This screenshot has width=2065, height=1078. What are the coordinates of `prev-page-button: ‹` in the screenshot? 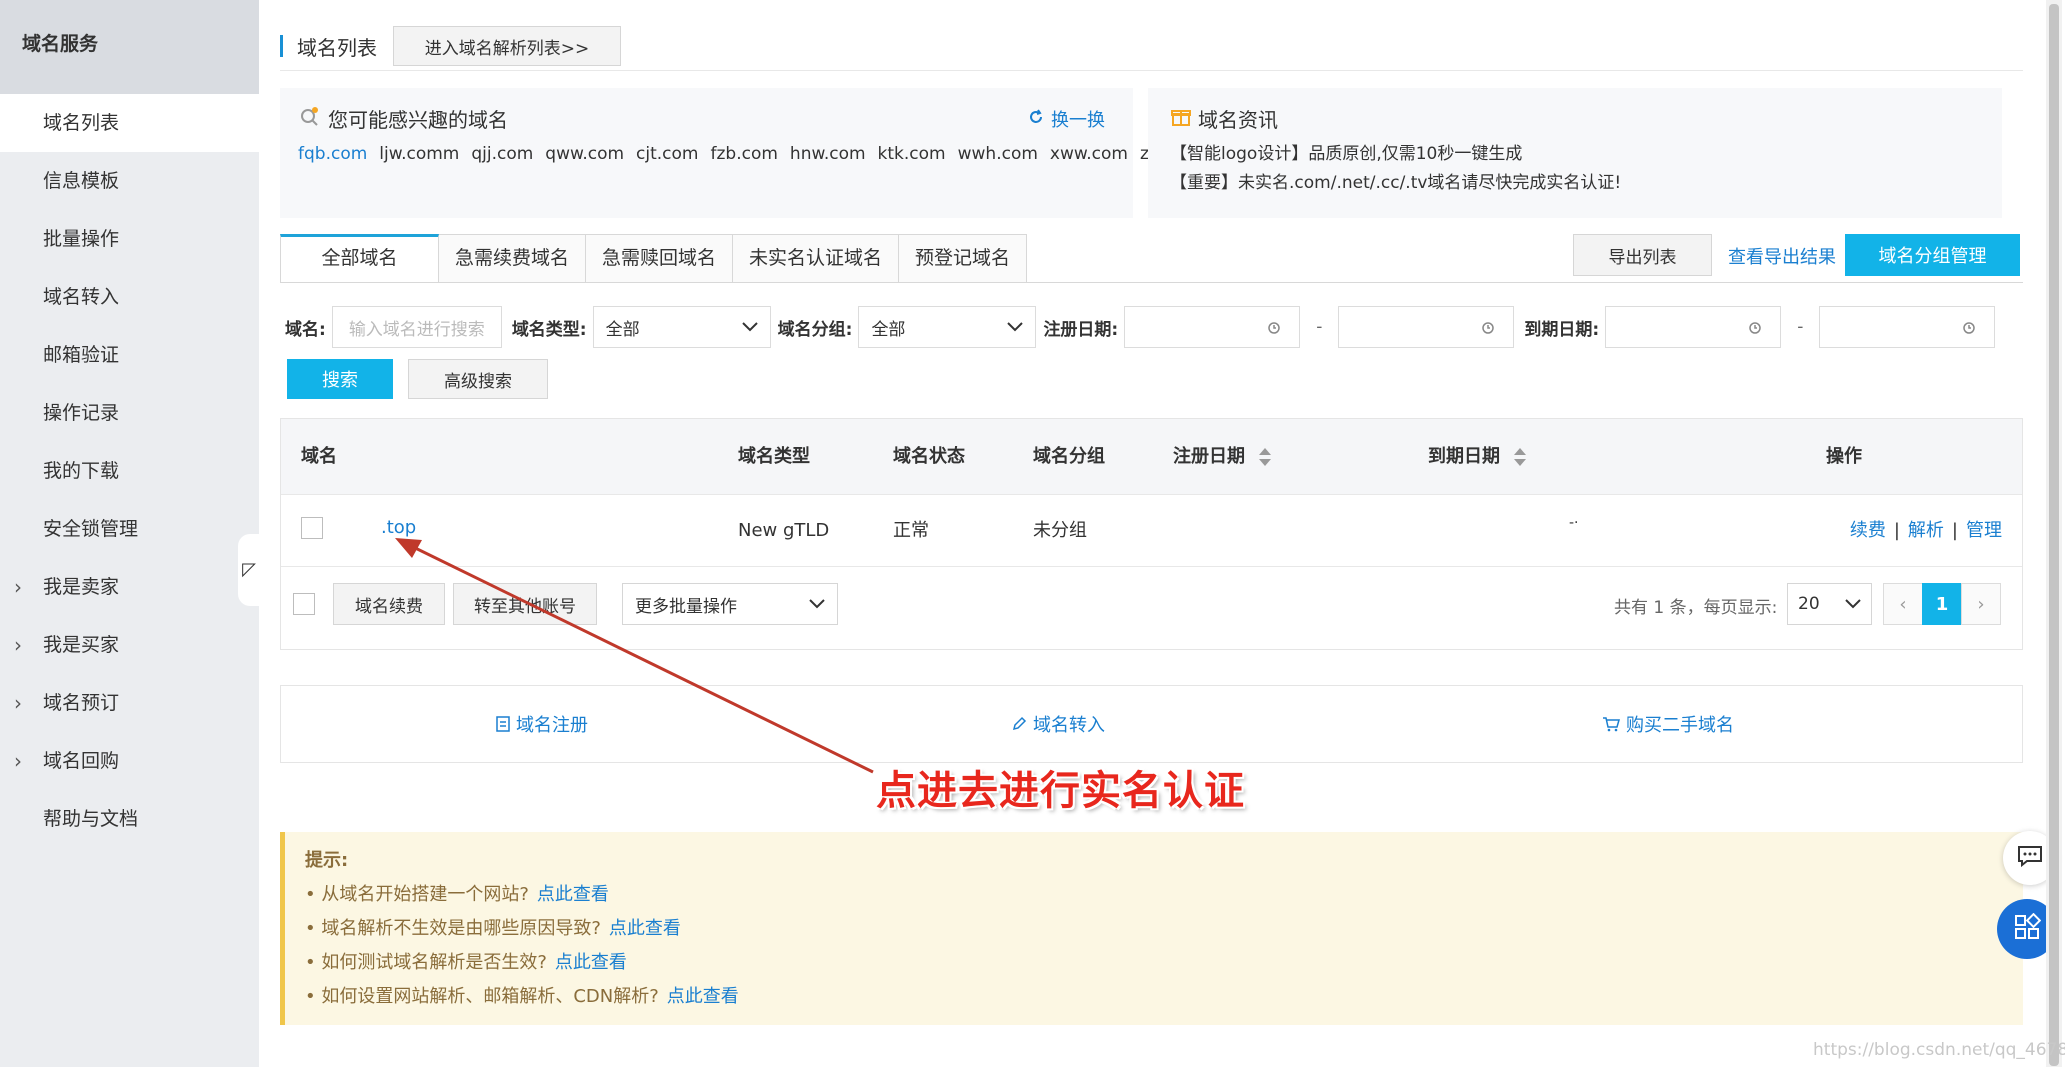 It's located at (1903, 604).